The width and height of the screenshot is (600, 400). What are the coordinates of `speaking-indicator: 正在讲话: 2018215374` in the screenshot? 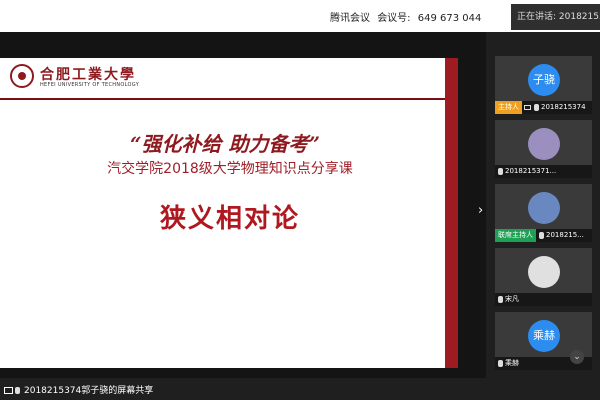 It's located at (555, 17).